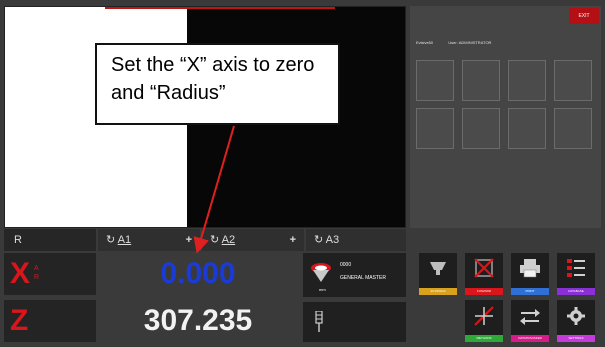 The width and height of the screenshot is (605, 347). What do you see at coordinates (198, 320) in the screenshot?
I see `axis-z-value: 307.235` at bounding box center [198, 320].